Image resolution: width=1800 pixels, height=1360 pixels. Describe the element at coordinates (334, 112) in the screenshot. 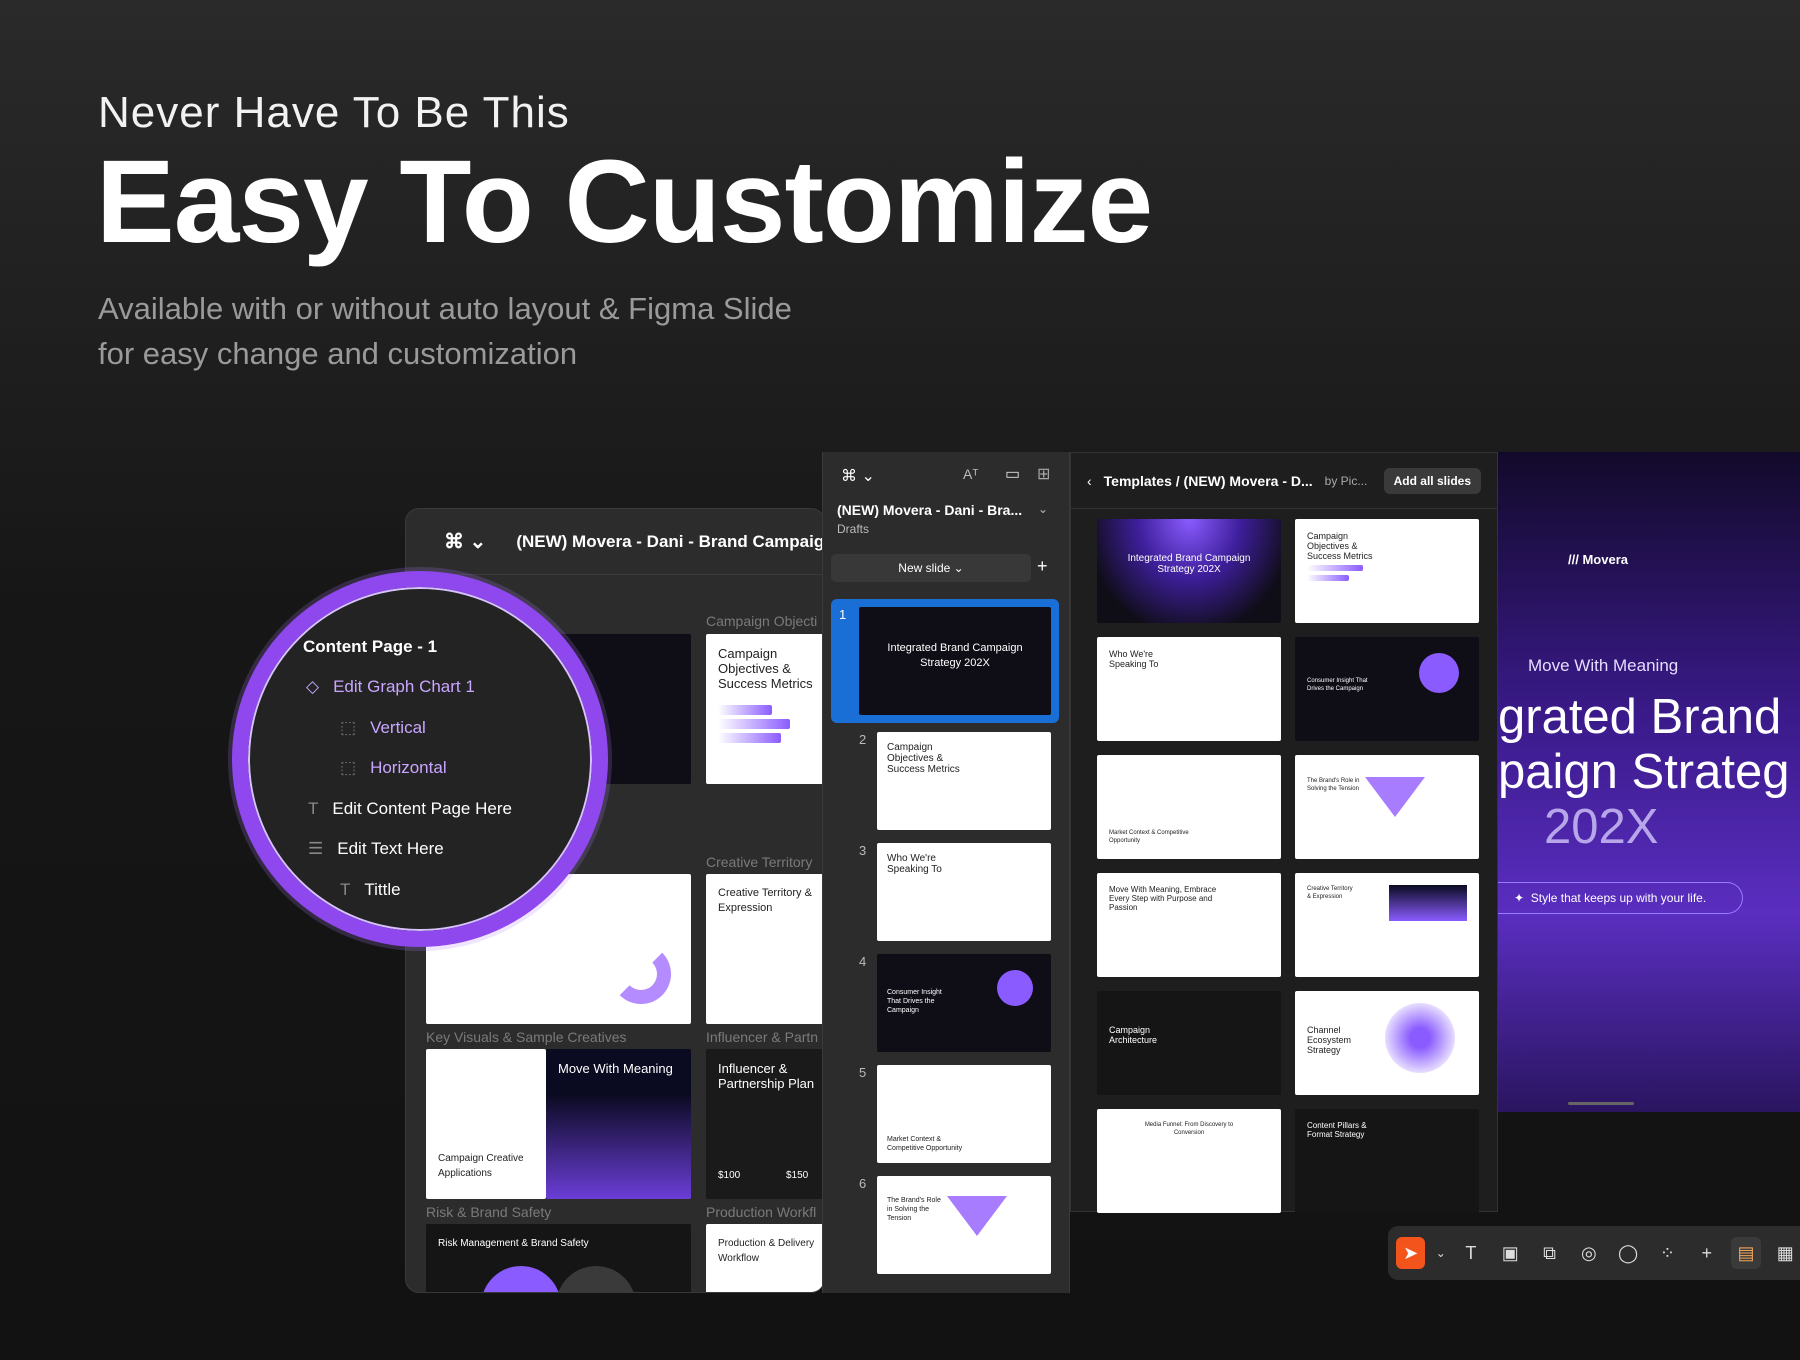

I see `hero-subtitle: Never Have To Be This` at that location.